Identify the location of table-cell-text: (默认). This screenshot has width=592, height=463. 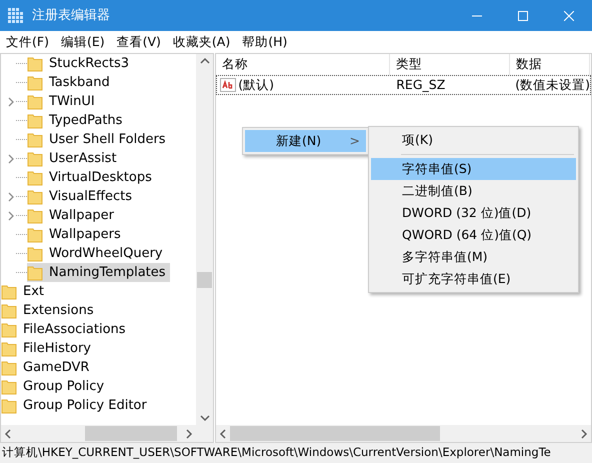
(256, 85).